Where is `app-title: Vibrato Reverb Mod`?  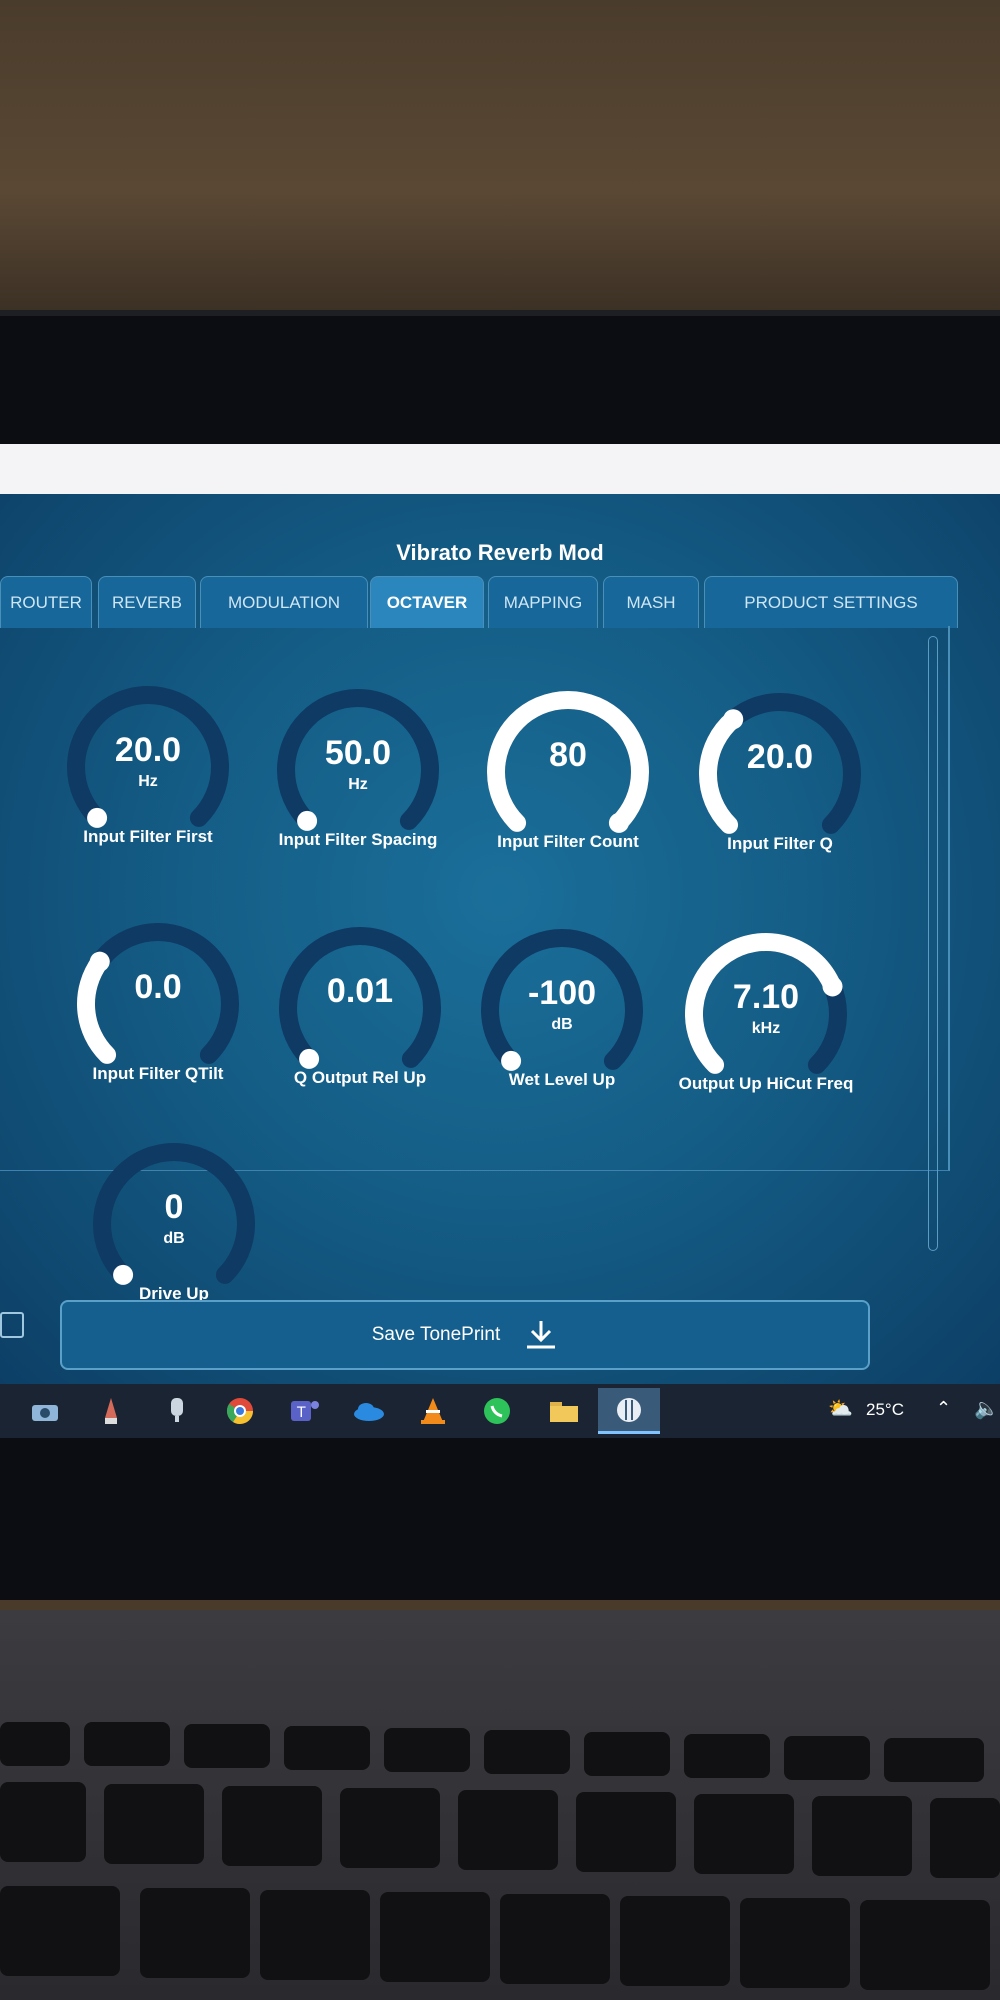
app-title: Vibrato Reverb Mod is located at coordinates (500, 552).